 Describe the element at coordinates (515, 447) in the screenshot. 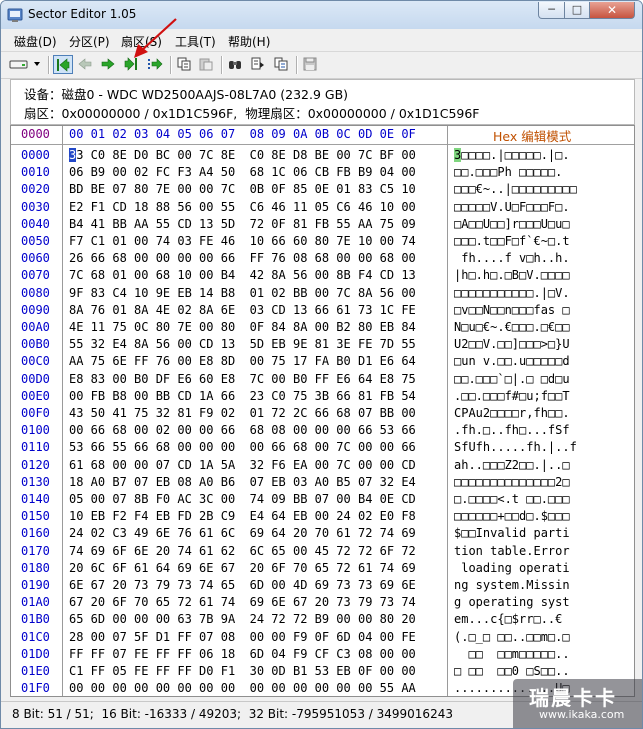

I see `row-text: SfUfh.....fh.|..f` at that location.